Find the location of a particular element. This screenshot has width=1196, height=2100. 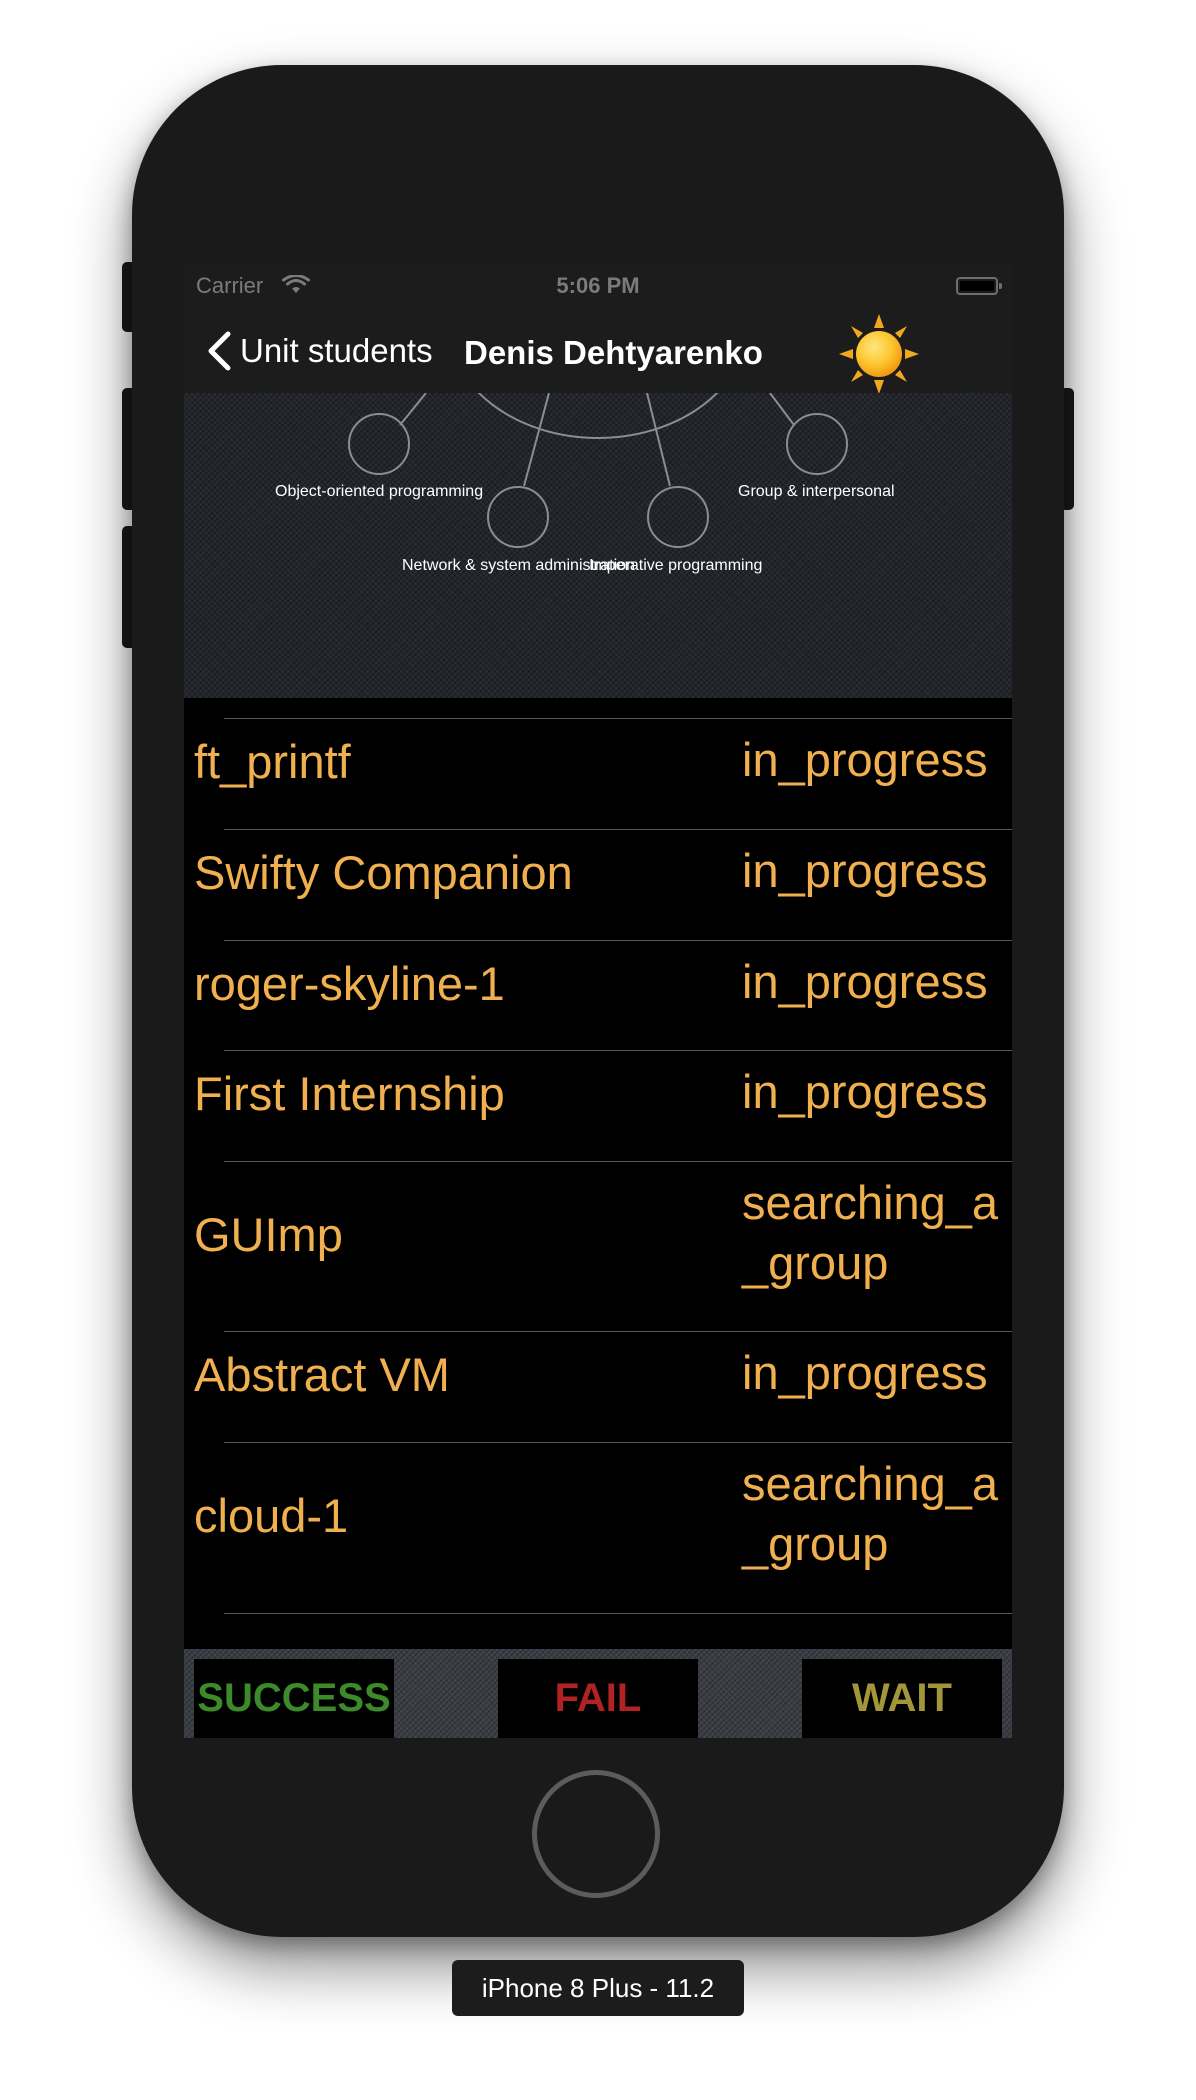

project-name: GUImp is located at coordinates (268, 1234).